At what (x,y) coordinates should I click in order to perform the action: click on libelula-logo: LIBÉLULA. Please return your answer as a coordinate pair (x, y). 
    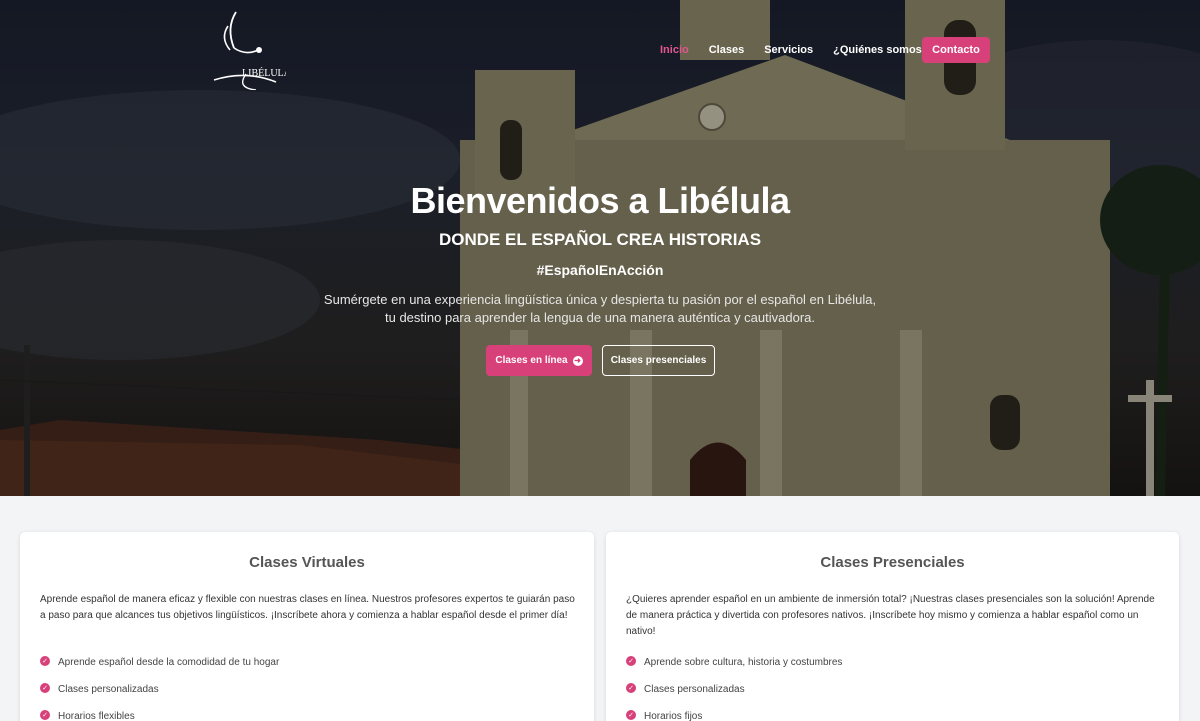
    Looking at the image, I should click on (249, 49).